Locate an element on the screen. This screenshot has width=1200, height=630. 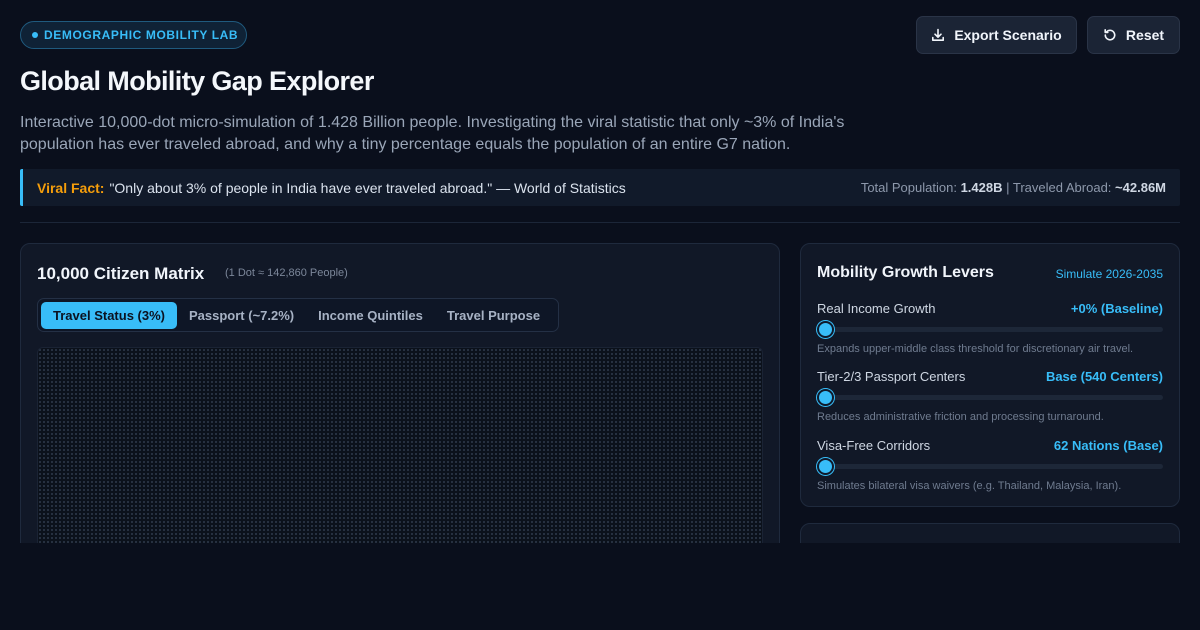
fact-label: Viral Fact: is located at coordinates (71, 187).